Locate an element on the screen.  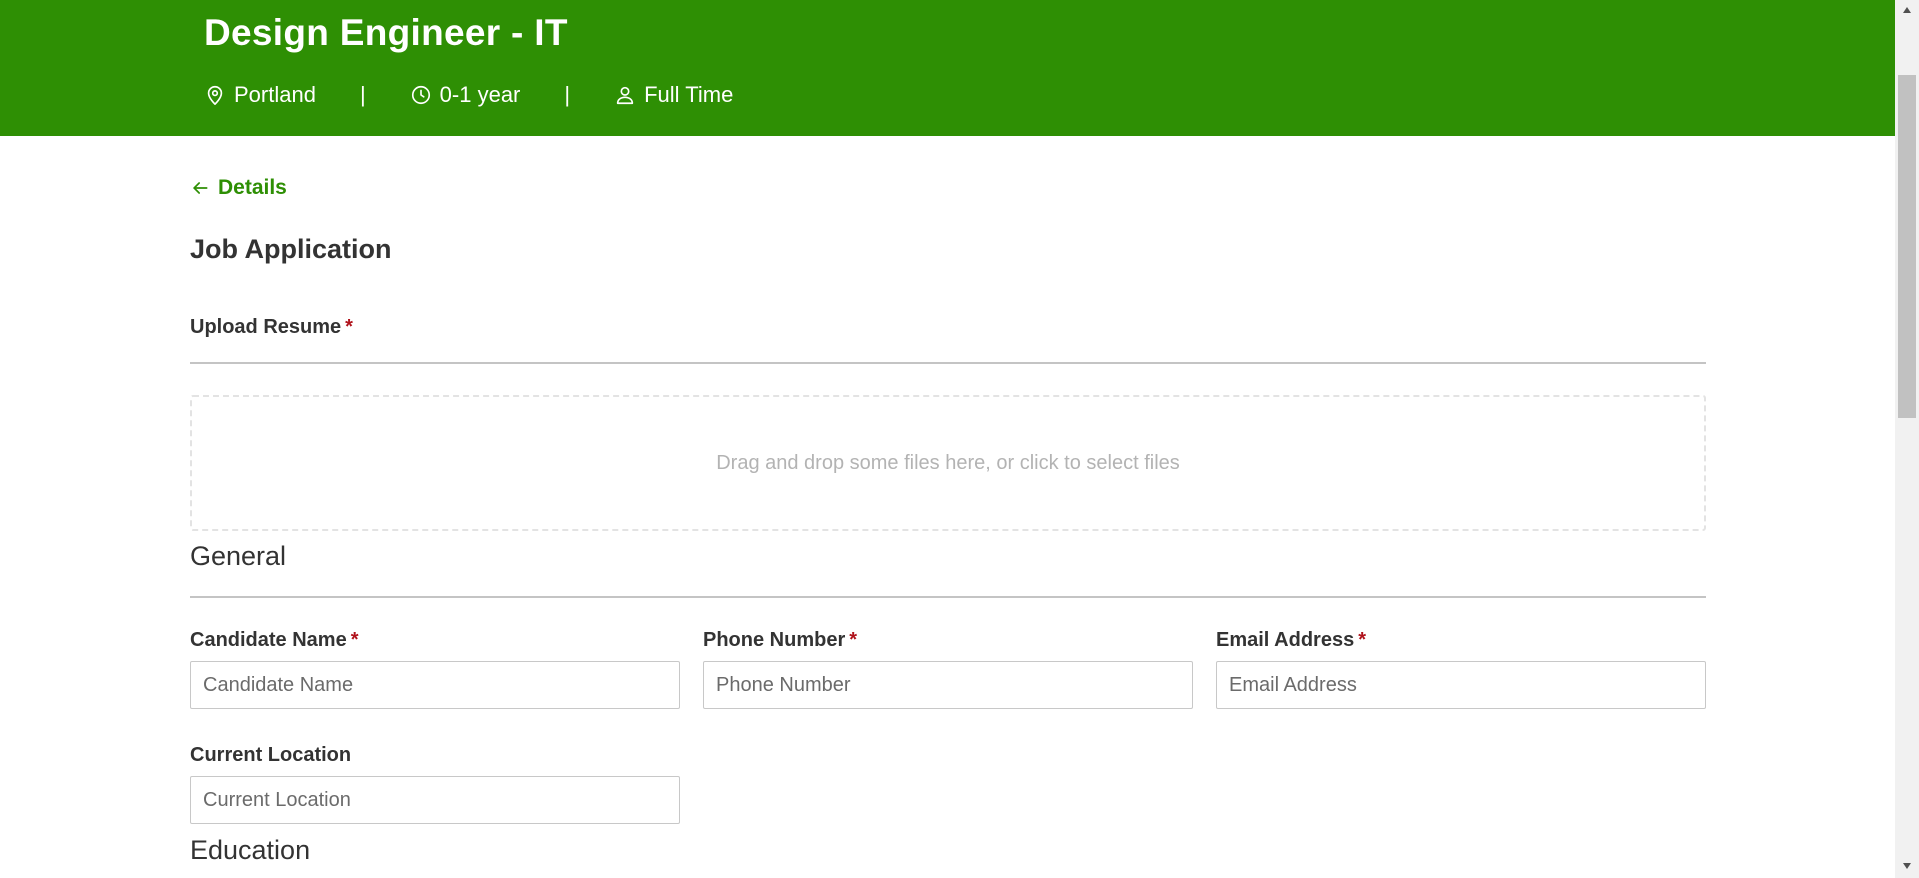
back-to-details-link: Details is located at coordinates (238, 188).